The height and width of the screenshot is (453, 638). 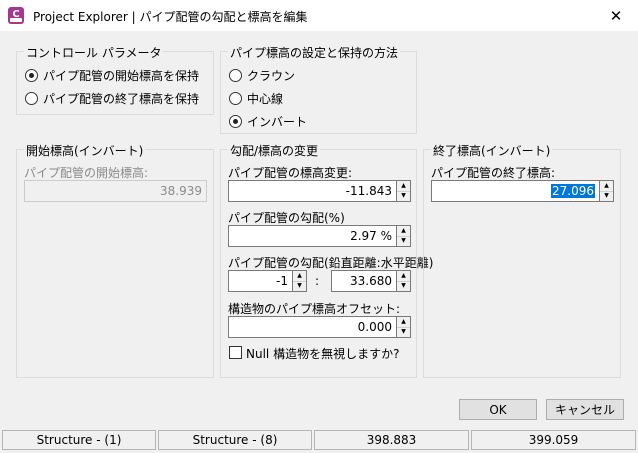 What do you see at coordinates (286, 218) in the screenshot?
I see `slope-label: パイプ配管の勾配(%)` at bounding box center [286, 218].